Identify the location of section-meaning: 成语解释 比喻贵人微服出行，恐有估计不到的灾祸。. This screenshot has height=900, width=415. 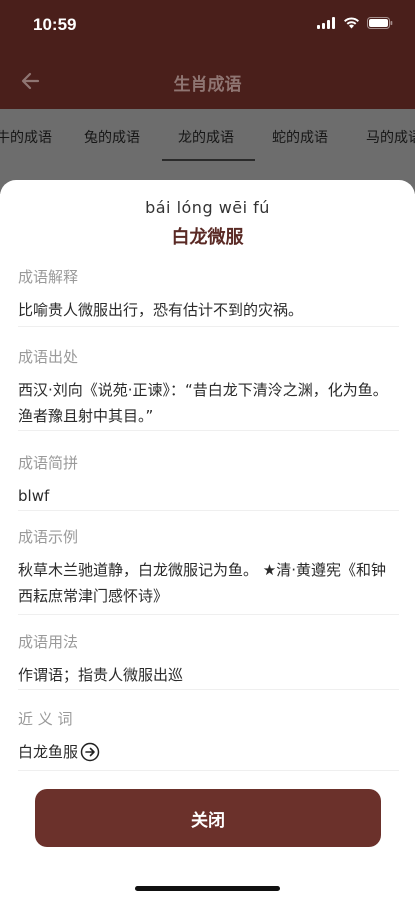
(208, 296).